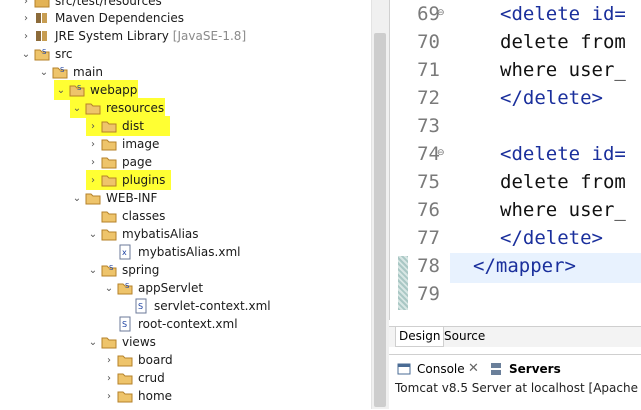 The height and width of the screenshot is (410, 641). Describe the element at coordinates (137, 396) in the screenshot. I see `tree-item-home: › home` at that location.